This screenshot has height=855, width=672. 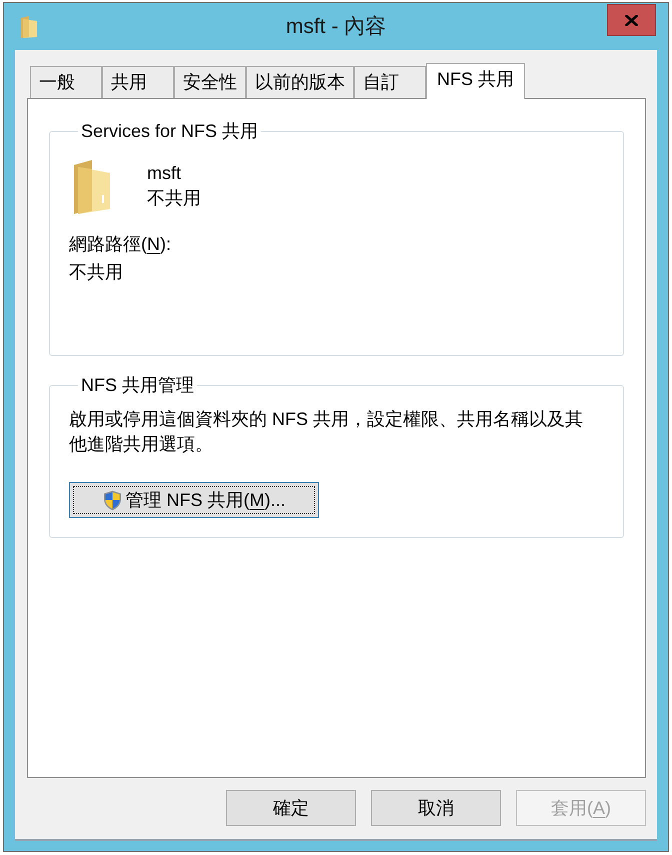 I want to click on tab: 以前的版本, so click(x=300, y=82).